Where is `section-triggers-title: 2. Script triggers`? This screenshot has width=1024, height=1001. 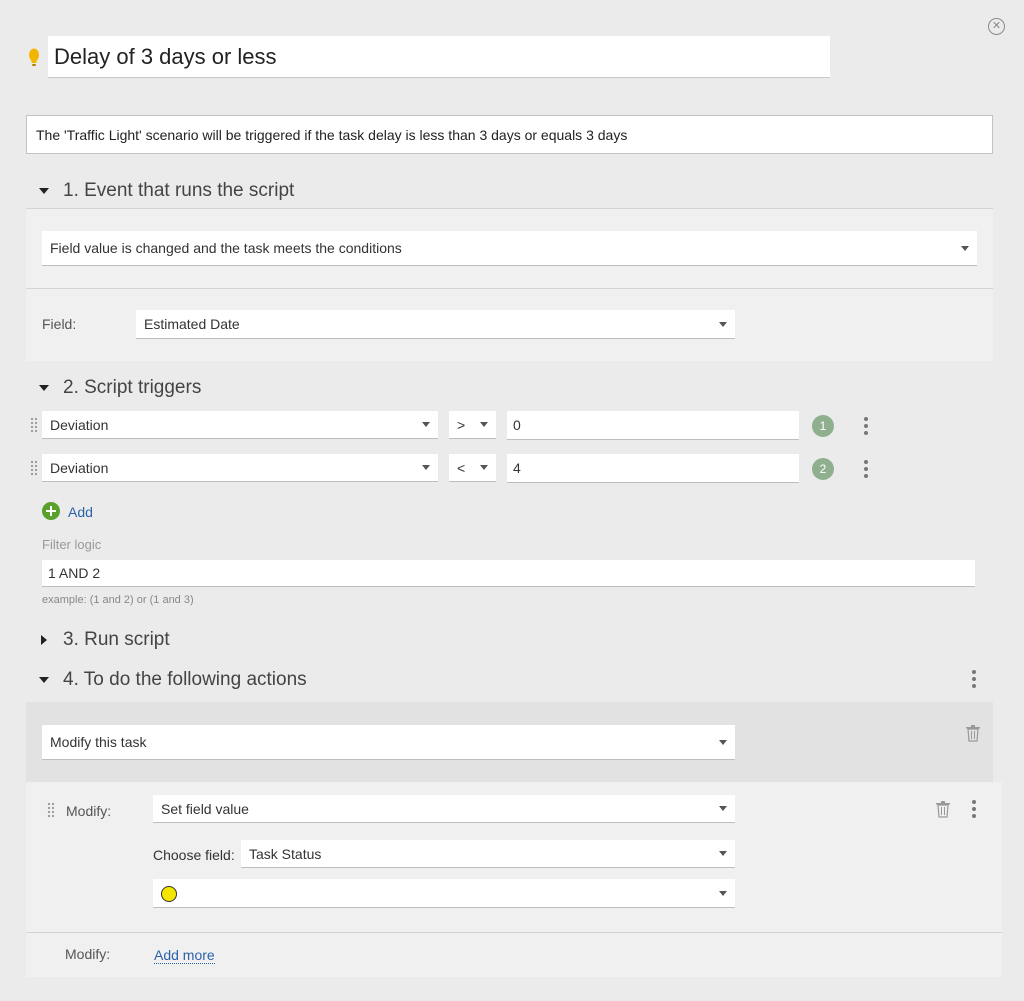
section-triggers-title: 2. Script triggers is located at coordinates (132, 387).